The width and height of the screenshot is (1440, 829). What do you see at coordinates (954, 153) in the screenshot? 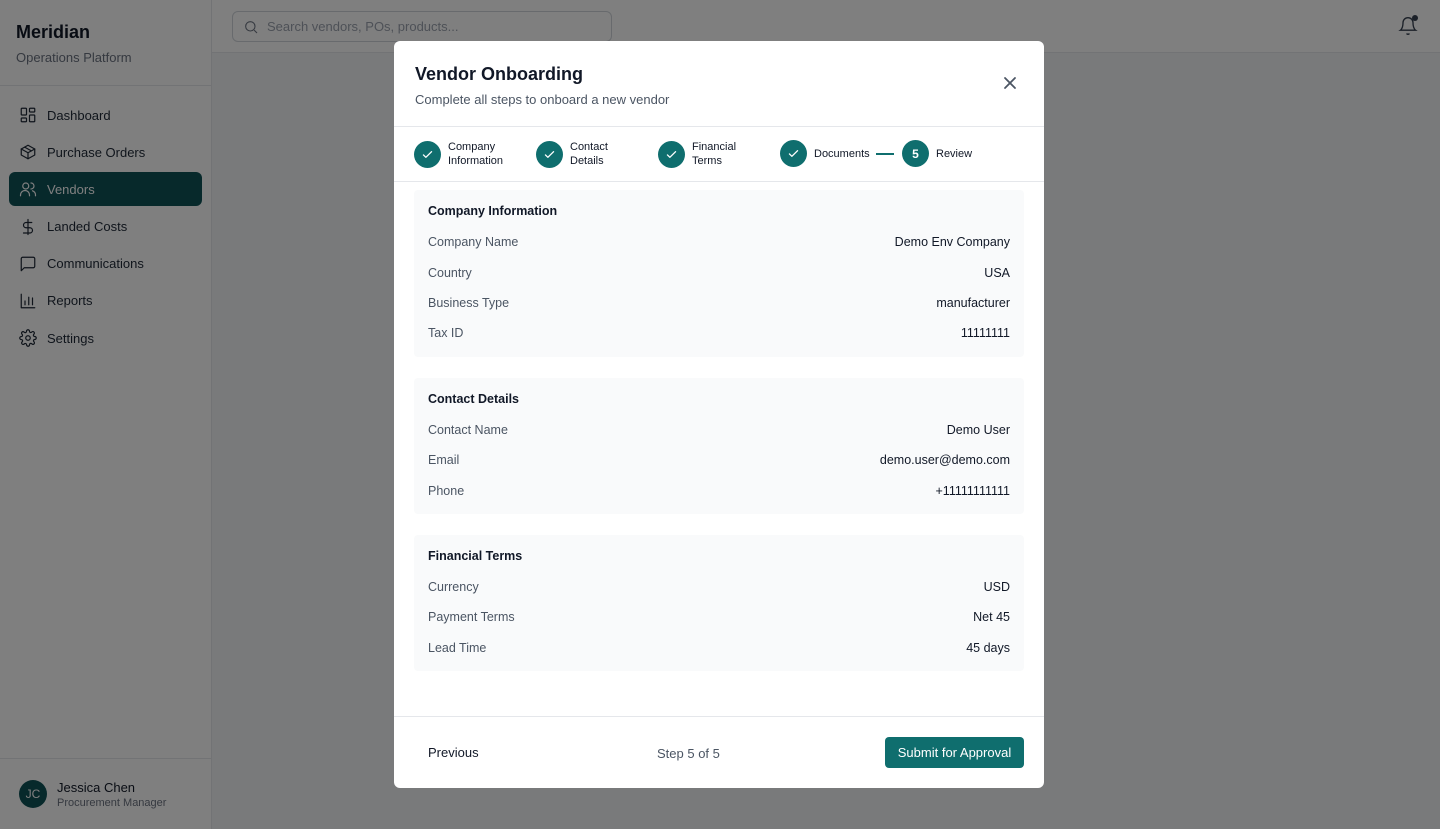
I see `step-label: Review` at bounding box center [954, 153].